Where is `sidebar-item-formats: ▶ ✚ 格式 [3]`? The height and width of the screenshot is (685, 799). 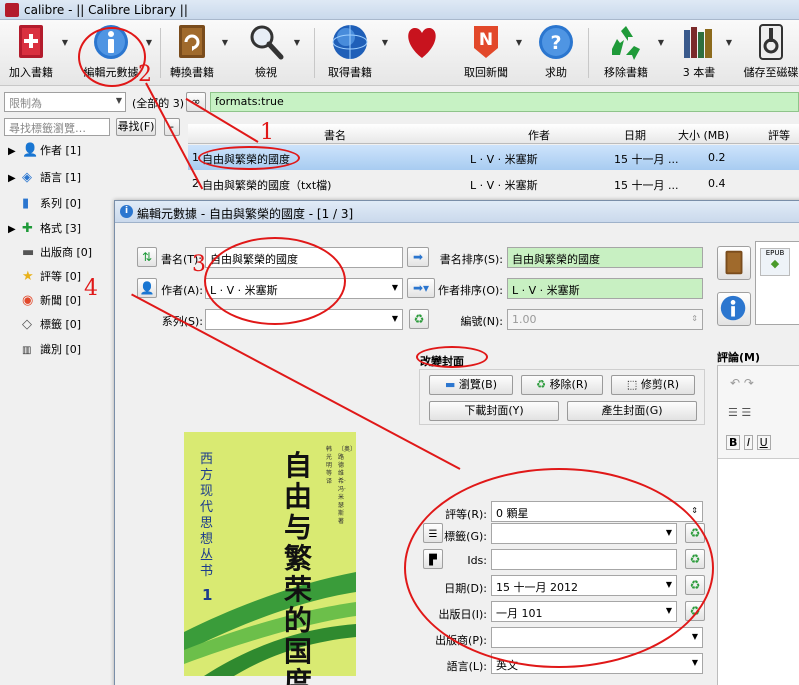
sidebar-item-formats: ▶ ✚ 格式 [3] is located at coordinates (44, 230).